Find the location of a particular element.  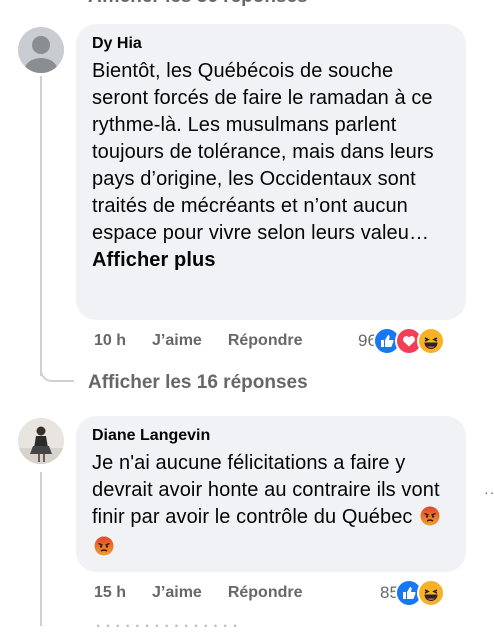

avatar-dy-hia is located at coordinates (41, 50).